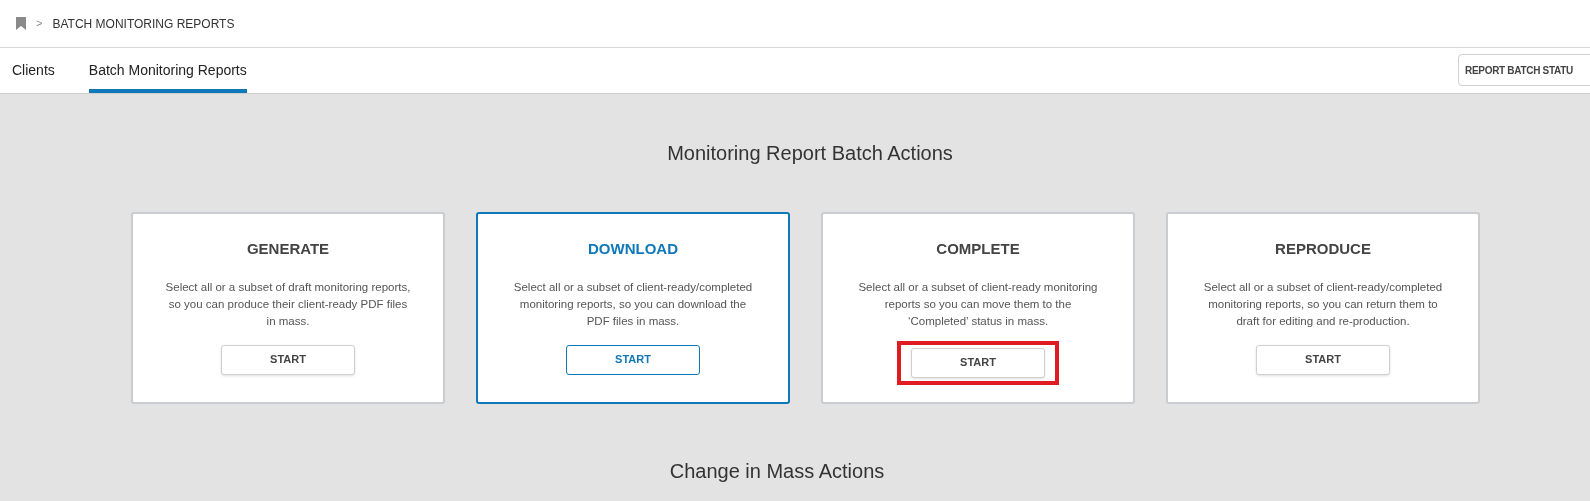 This screenshot has height=501, width=1590. What do you see at coordinates (978, 304) in the screenshot?
I see `card-description: Select all or a subset of client-ready monitoring reports so you can move them to the ‘Completed’ status in mass.` at bounding box center [978, 304].